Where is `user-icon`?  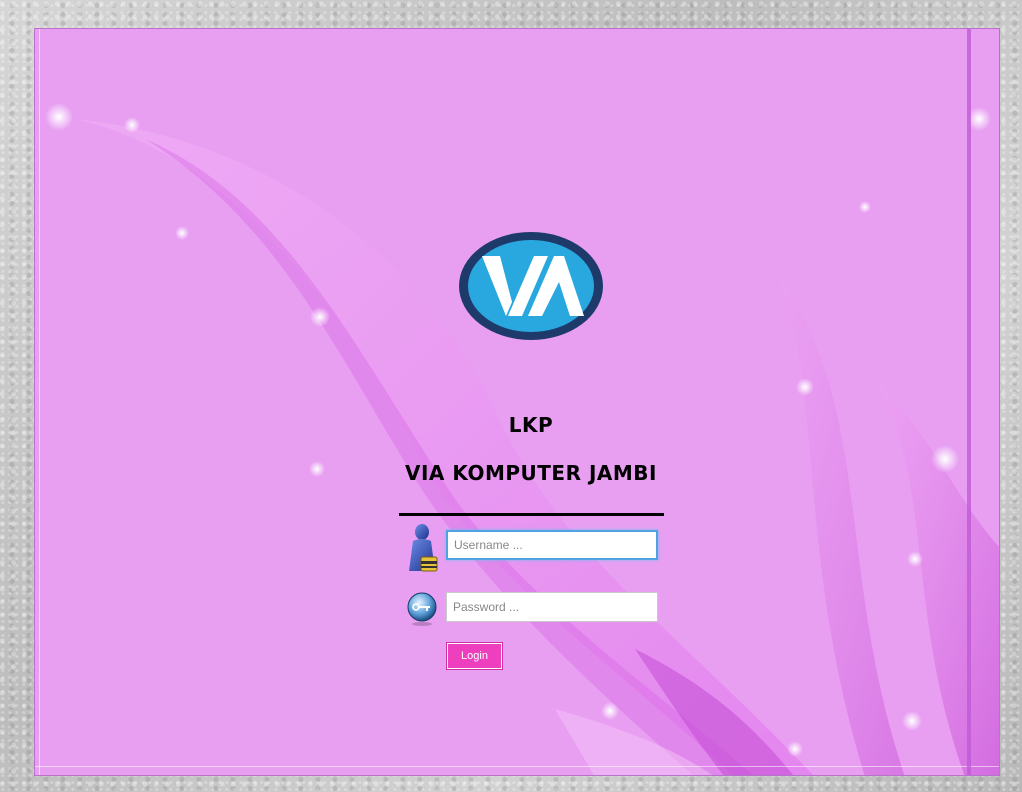 user-icon is located at coordinates (423, 548).